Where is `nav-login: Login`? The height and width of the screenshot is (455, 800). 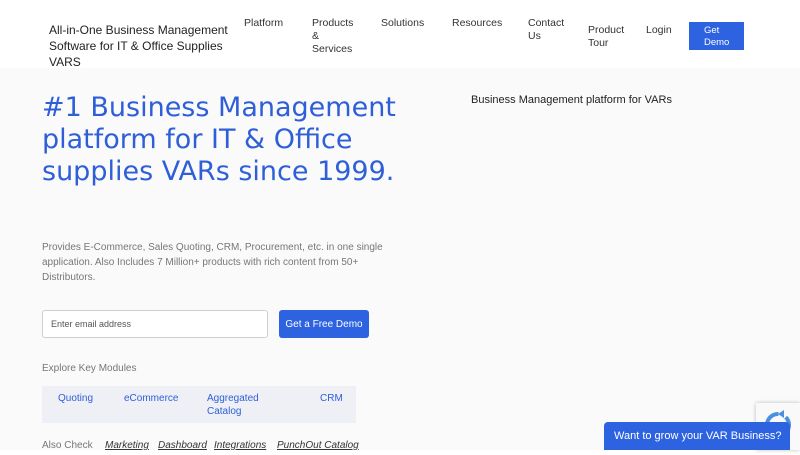
nav-login: Login is located at coordinates (659, 30).